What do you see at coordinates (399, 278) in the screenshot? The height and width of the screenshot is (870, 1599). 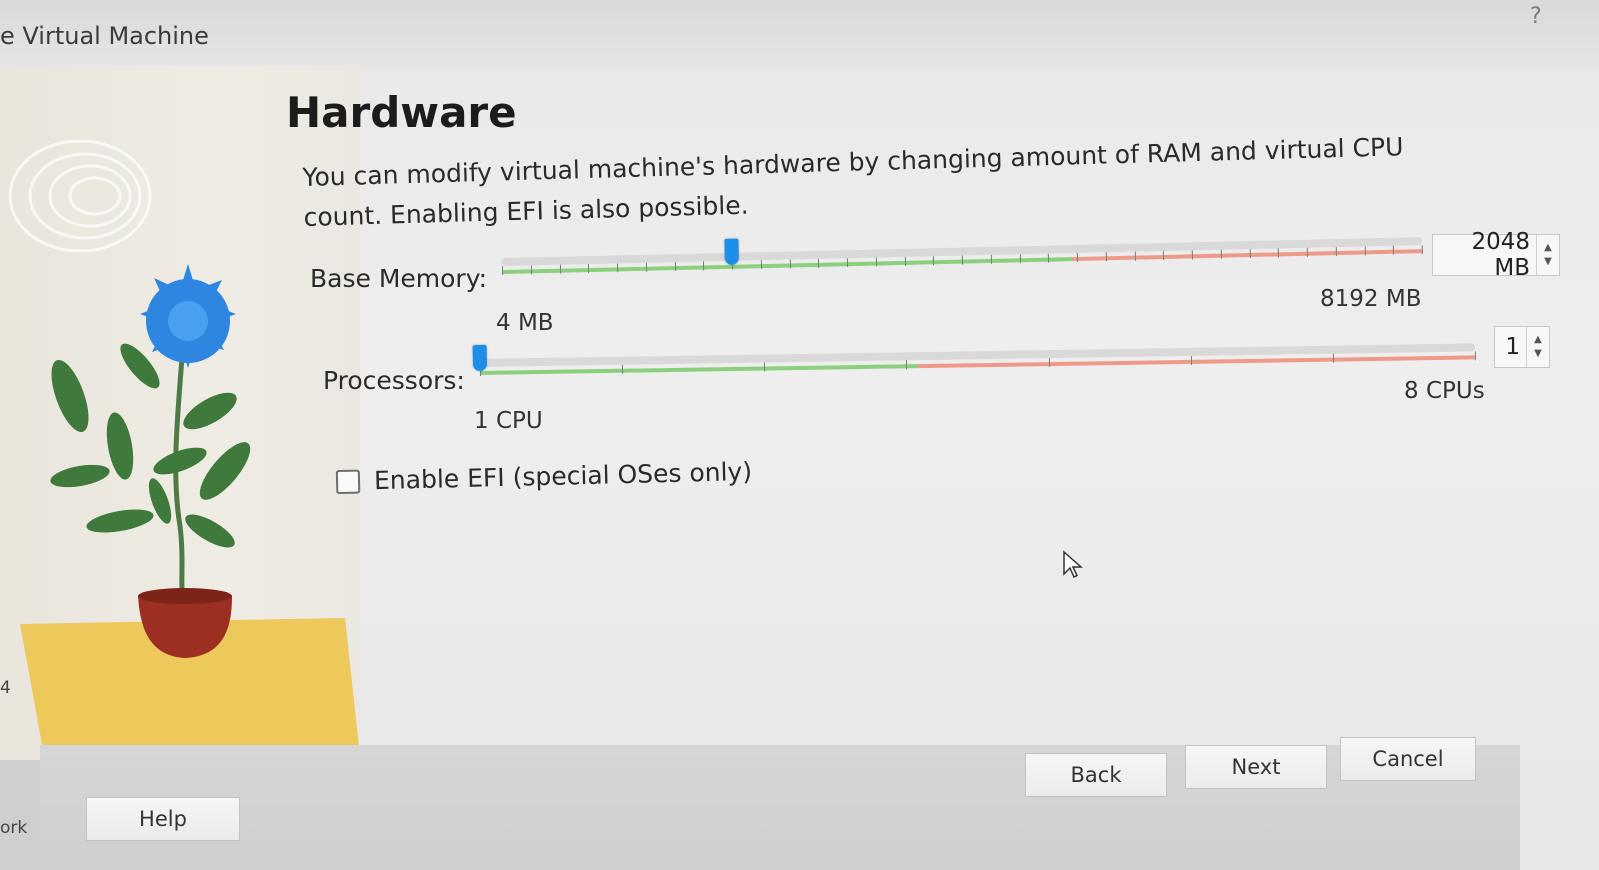 I see `base-memory-label: Base Memory:` at bounding box center [399, 278].